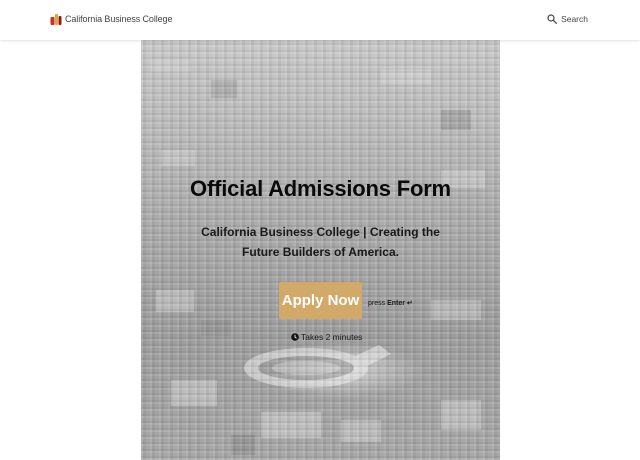 This screenshot has width=640, height=460. I want to click on clock-icon, so click(295, 337).